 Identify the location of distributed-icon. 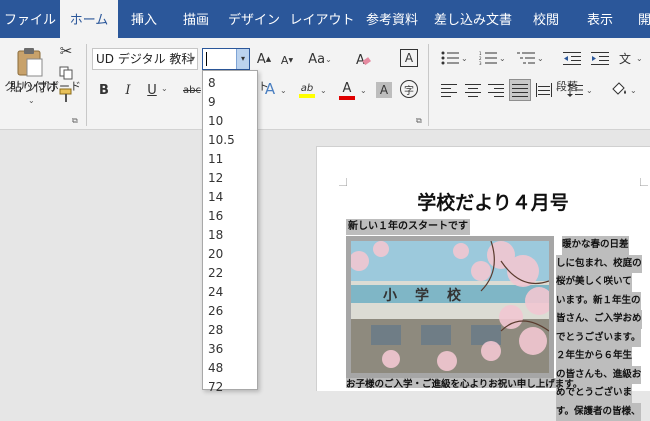
(544, 90).